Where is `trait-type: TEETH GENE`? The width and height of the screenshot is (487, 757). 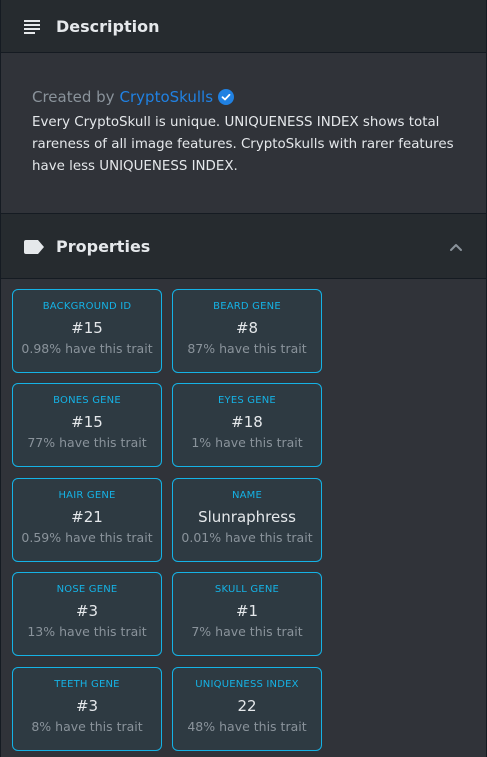
trait-type: TEETH GENE is located at coordinates (87, 684).